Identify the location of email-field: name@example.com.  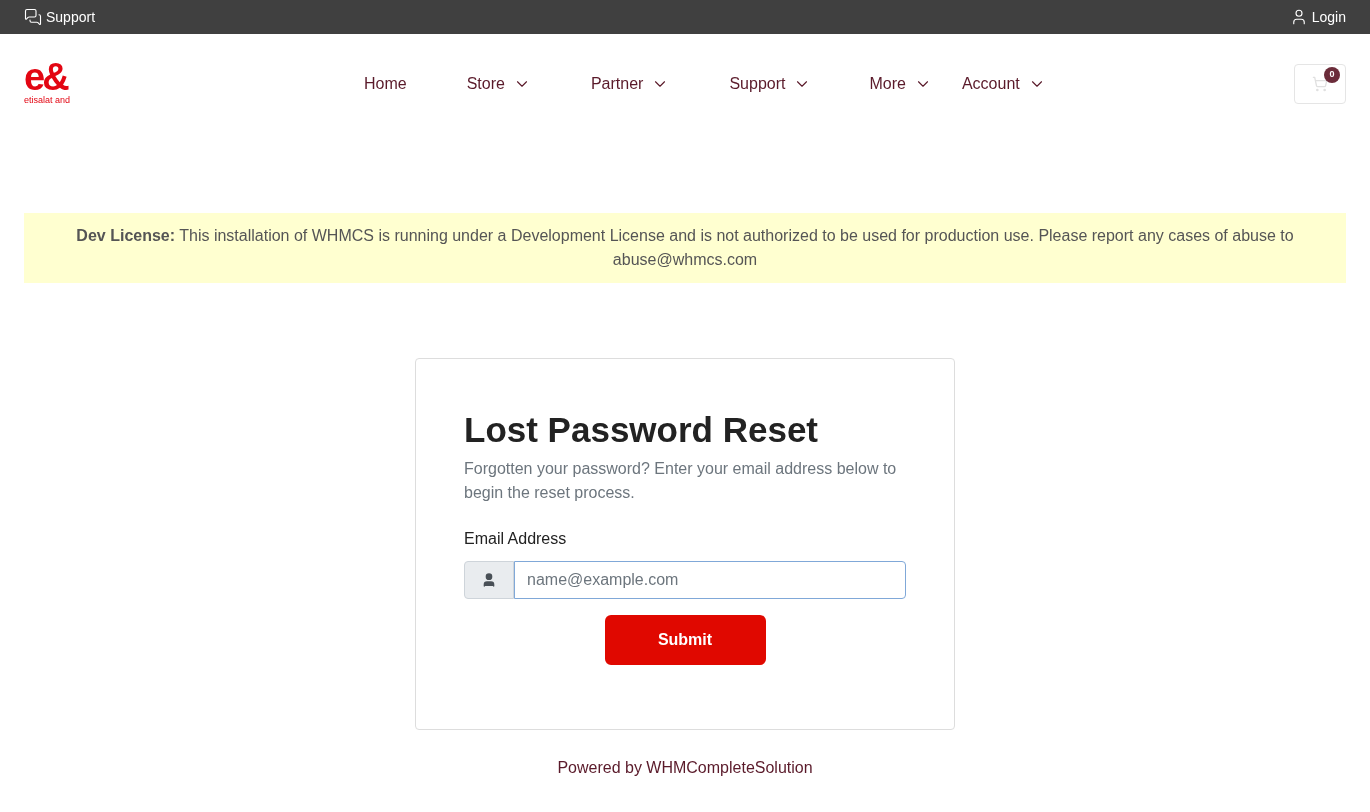
(710, 580).